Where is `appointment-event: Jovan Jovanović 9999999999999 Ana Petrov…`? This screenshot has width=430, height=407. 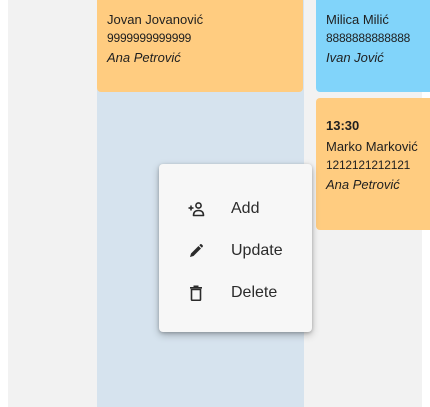 appointment-event: Jovan Jovanović 9999999999999 Ana Petrov… is located at coordinates (200, 46).